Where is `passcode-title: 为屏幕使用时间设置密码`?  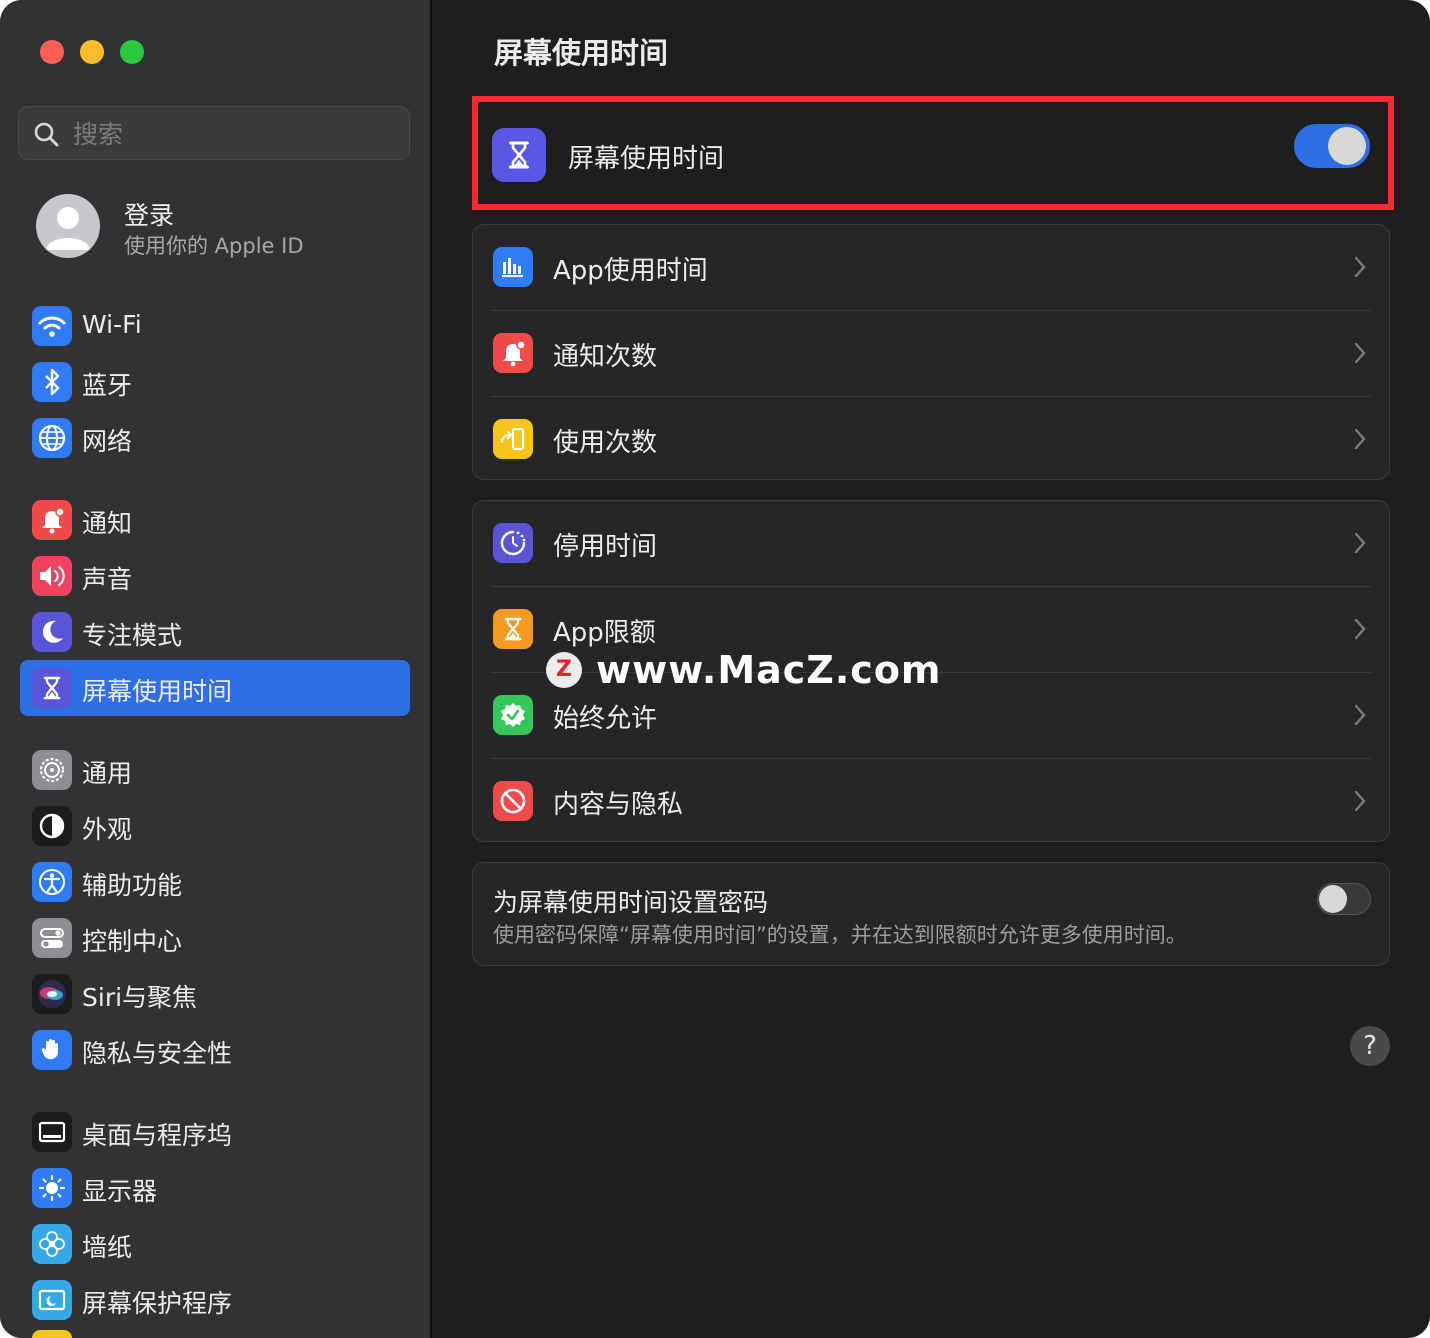 passcode-title: 为屏幕使用时间设置密码 is located at coordinates (631, 902).